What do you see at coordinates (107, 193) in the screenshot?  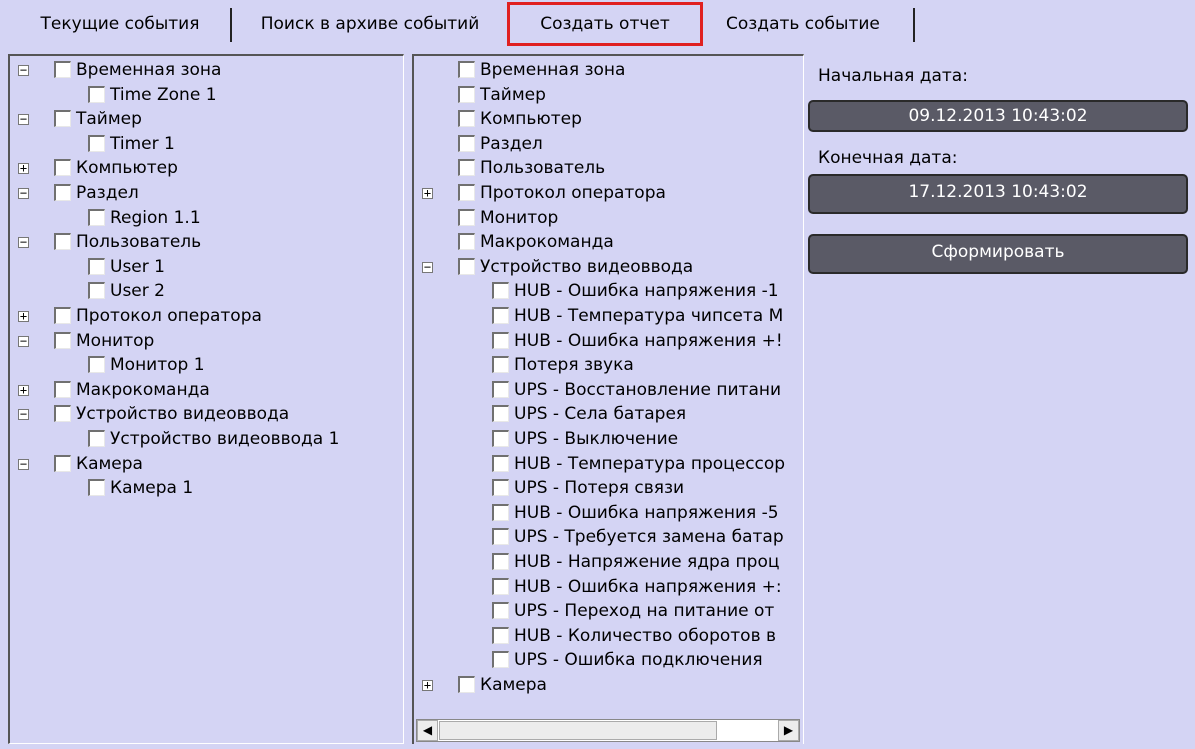 I see `tree-item-label: Раздел` at bounding box center [107, 193].